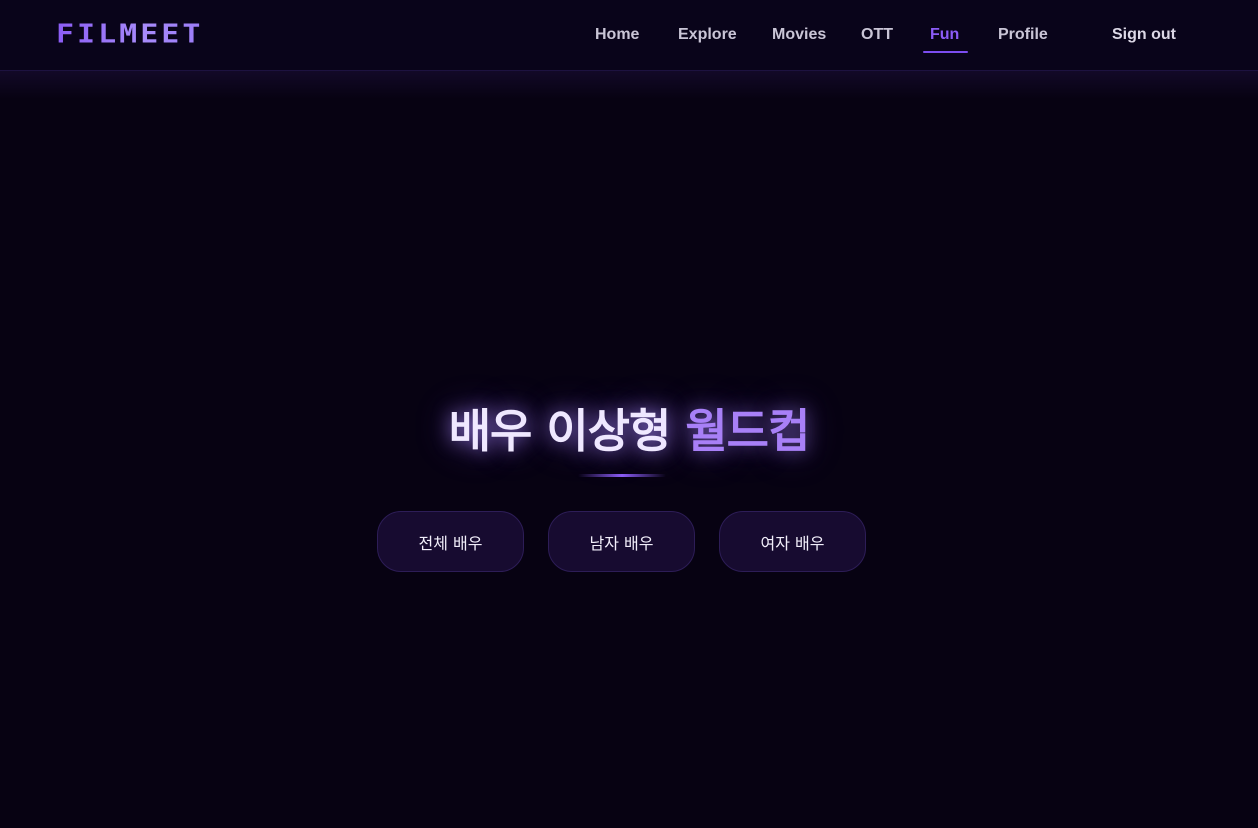 This screenshot has height=828, width=1258. I want to click on sign-out-button: Sign out, so click(1144, 35).